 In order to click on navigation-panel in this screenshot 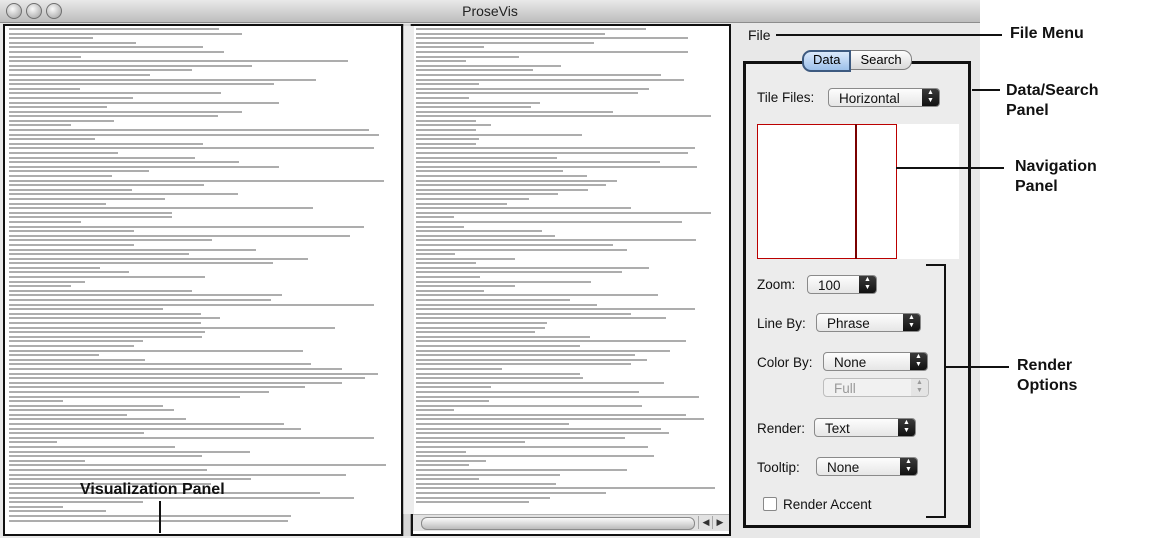, I will do `click(858, 191)`.